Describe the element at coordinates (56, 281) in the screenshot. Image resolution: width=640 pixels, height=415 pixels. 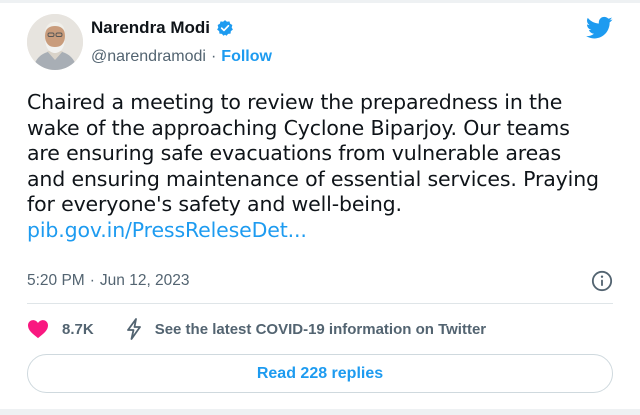
I see `tweet-time: 5:20 PM` at that location.